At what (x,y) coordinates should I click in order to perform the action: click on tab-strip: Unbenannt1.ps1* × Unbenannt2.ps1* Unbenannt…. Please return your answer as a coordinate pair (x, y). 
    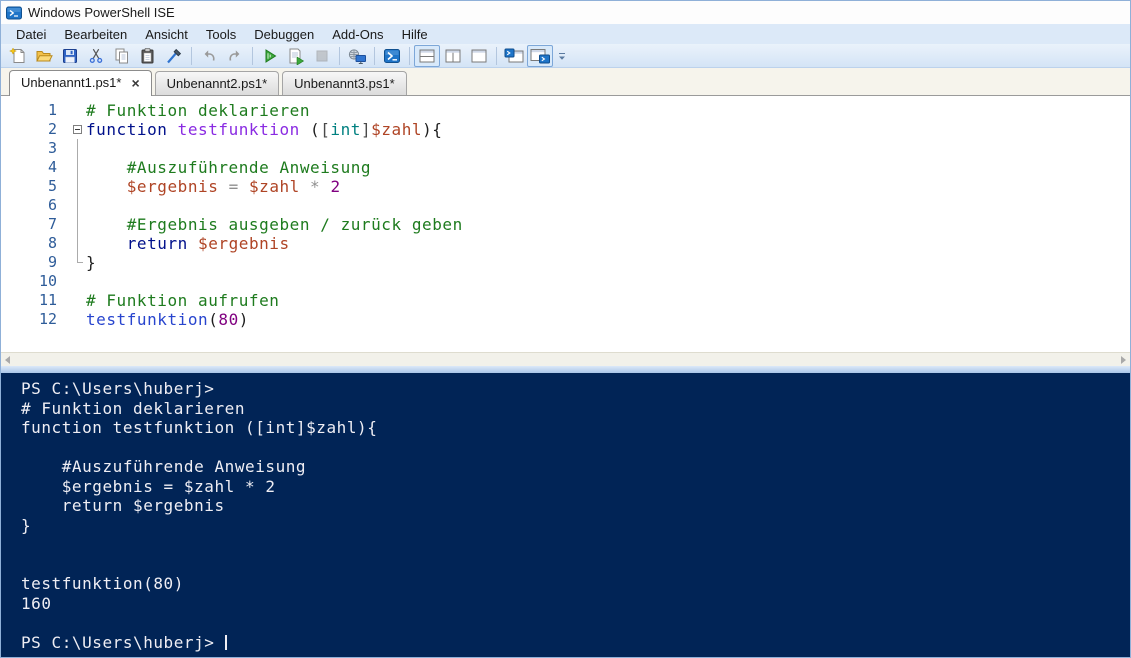
    Looking at the image, I should click on (565, 82).